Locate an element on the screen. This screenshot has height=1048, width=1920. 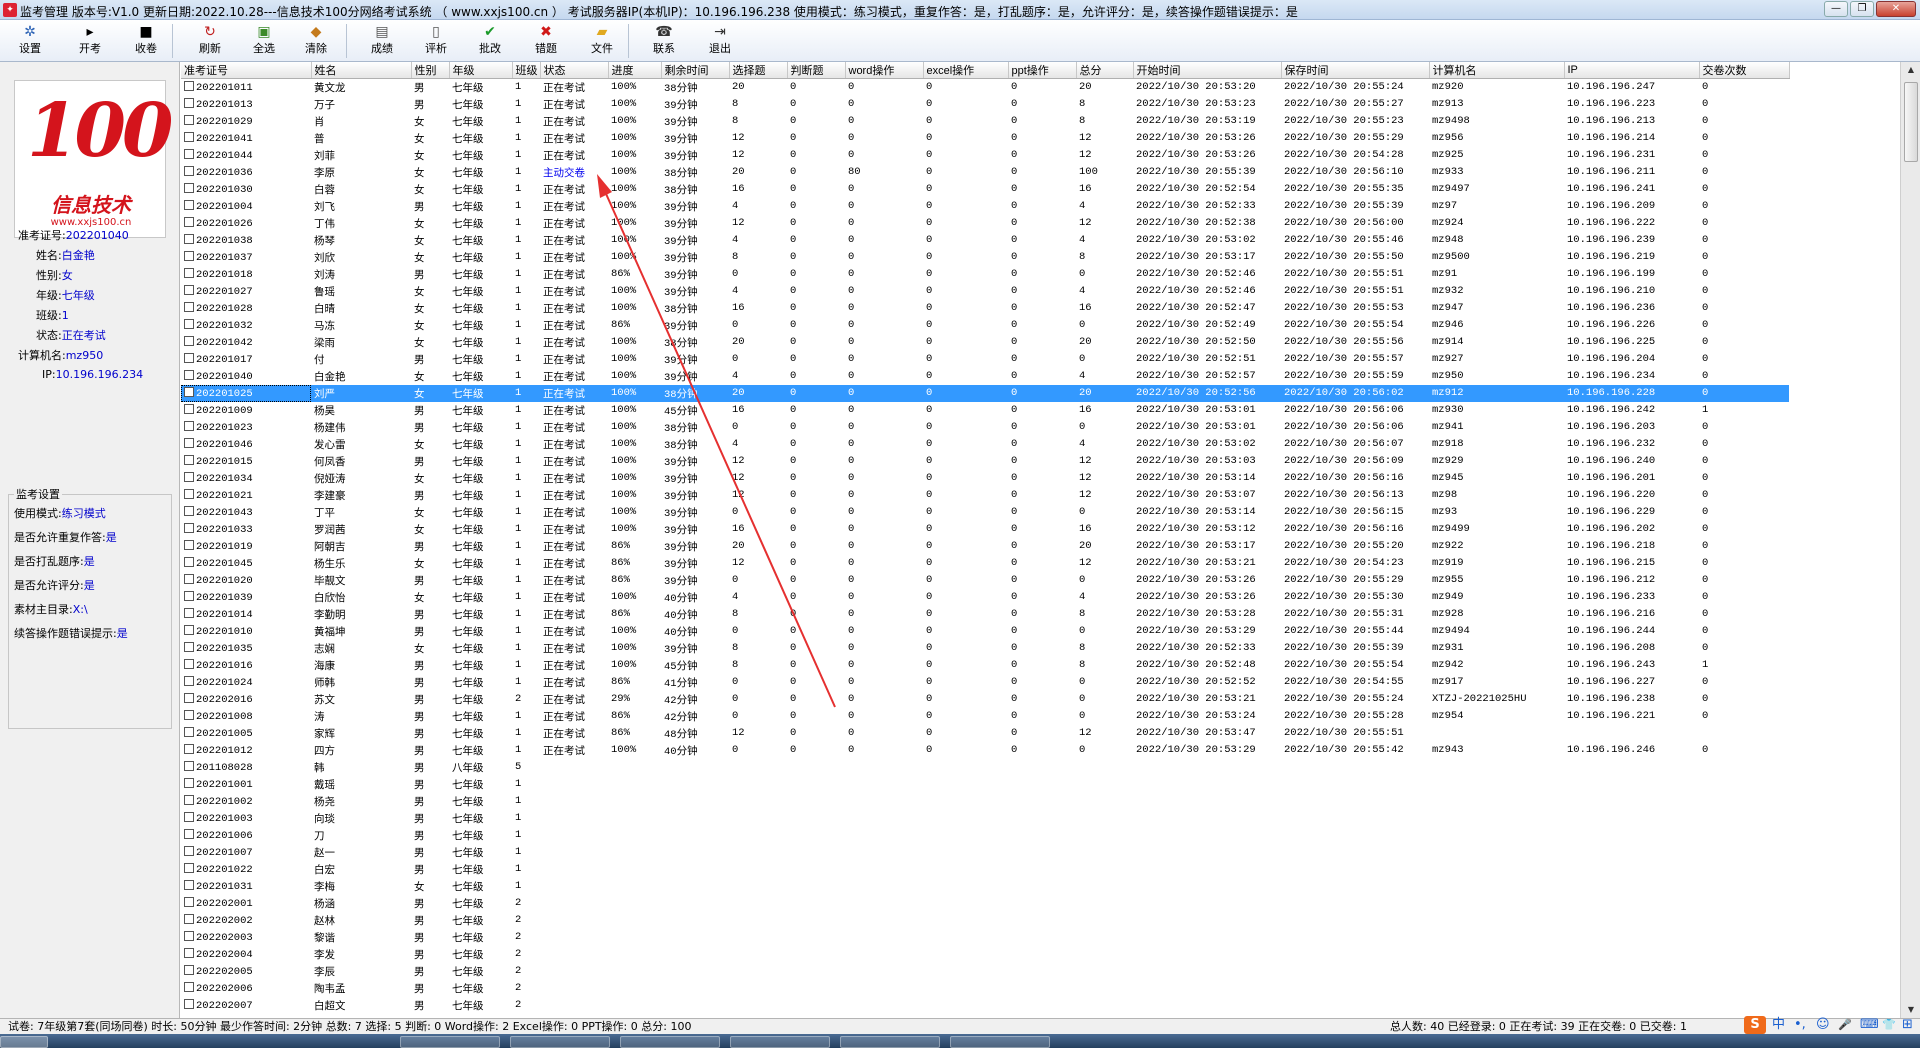
collect-button: ■ 收卷 is located at coordinates (146, 41).